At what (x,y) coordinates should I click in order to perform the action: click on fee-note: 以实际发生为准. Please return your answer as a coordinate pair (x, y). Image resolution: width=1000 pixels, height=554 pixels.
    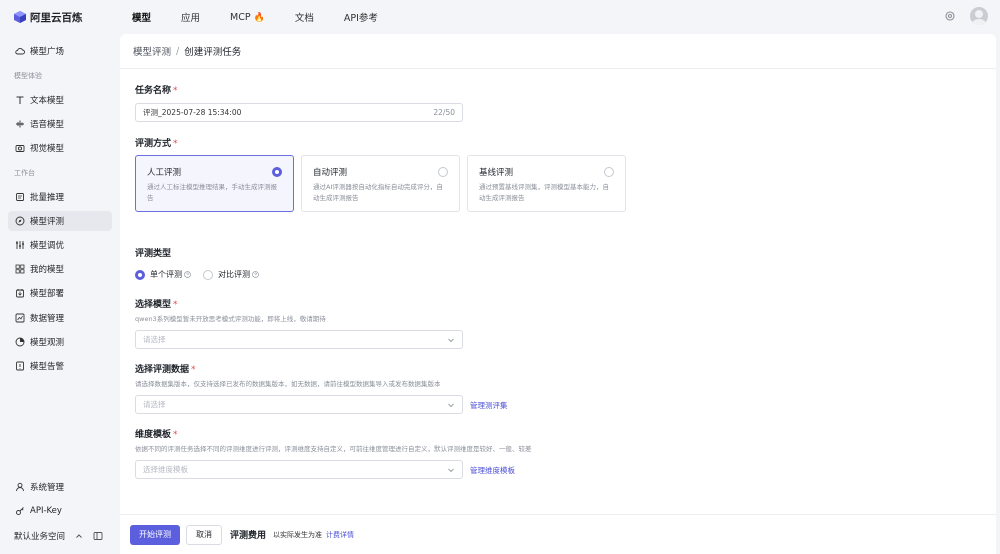
    Looking at the image, I should click on (298, 534).